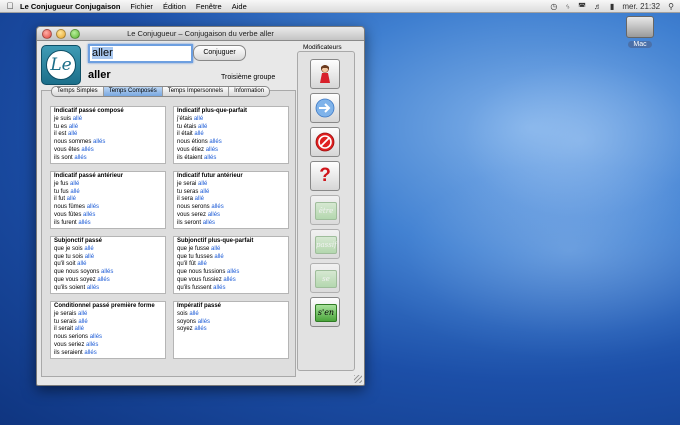 The height and width of the screenshot is (425, 680). I want to click on conjugation-line: soyez allés, so click(231, 330).